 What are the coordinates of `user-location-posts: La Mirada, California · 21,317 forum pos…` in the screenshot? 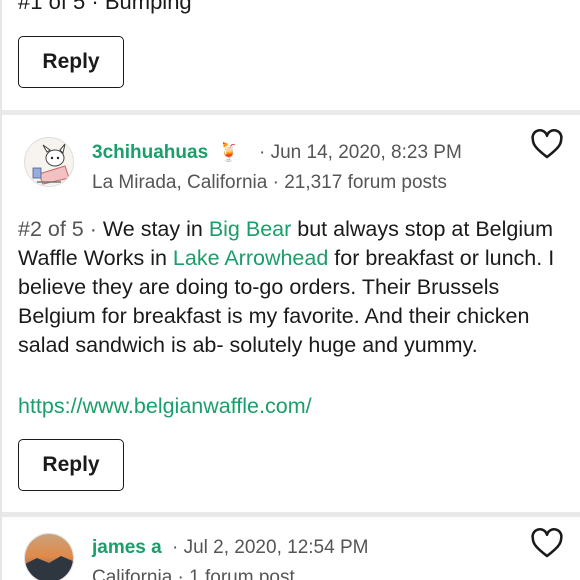 It's located at (269, 182).